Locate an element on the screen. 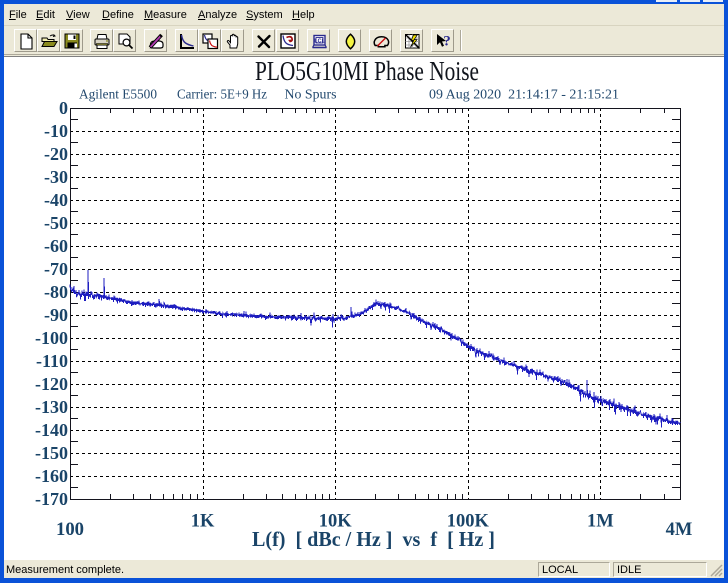  svg-text: -20 is located at coordinates (56, 154).